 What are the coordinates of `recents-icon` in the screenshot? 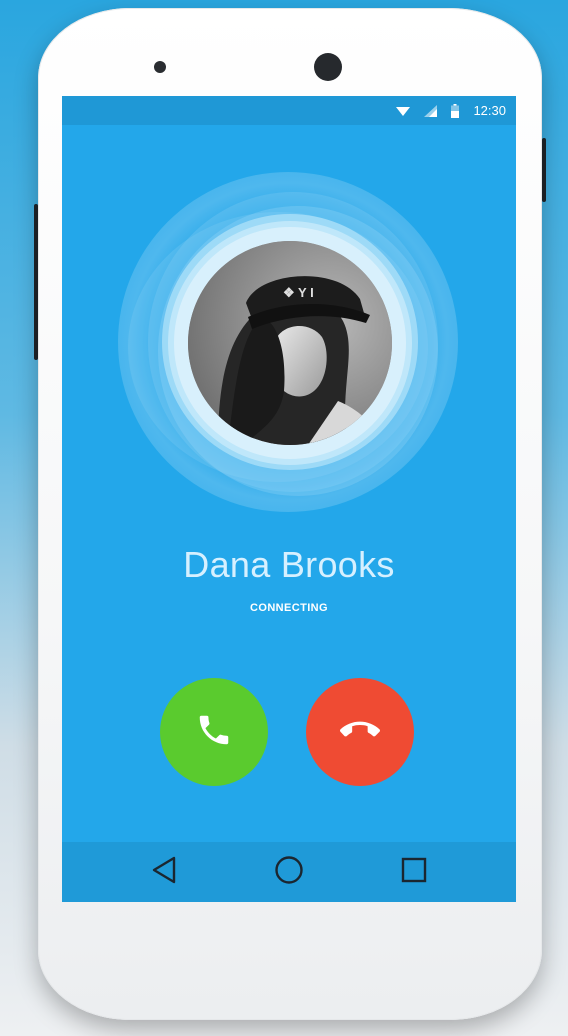 It's located at (414, 872).